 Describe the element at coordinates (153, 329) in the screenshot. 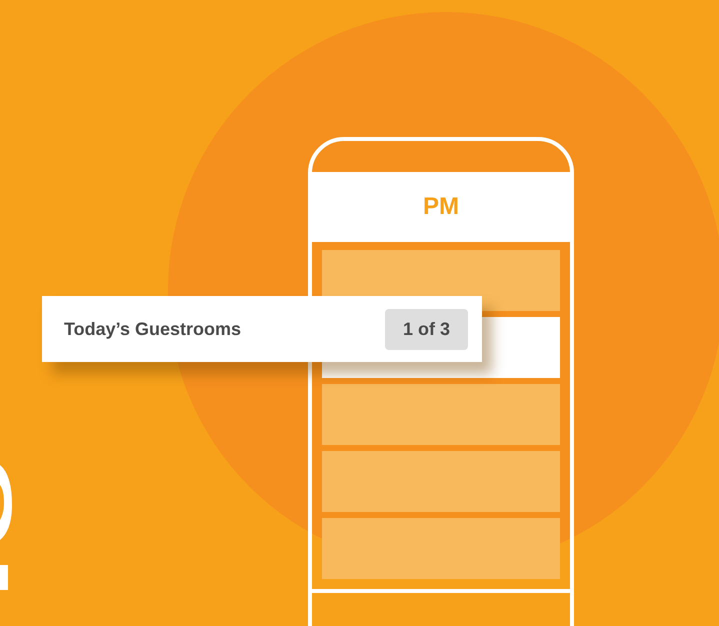

I see `card-title: Today’s Guestrooms` at that location.